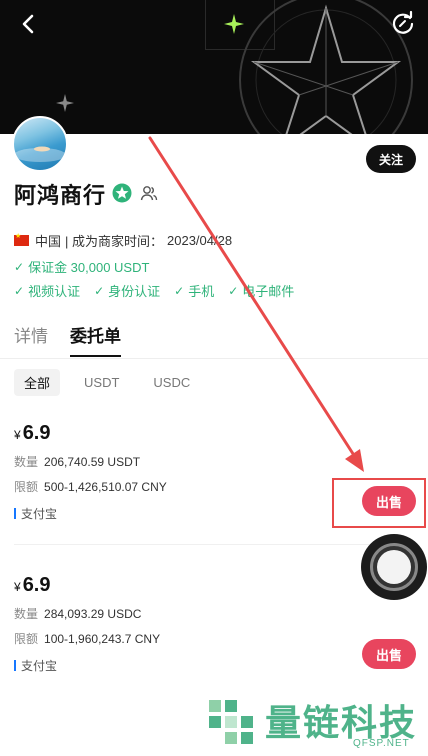  What do you see at coordinates (95, 339) in the screenshot?
I see `tab-orders: 委托单` at bounding box center [95, 339].